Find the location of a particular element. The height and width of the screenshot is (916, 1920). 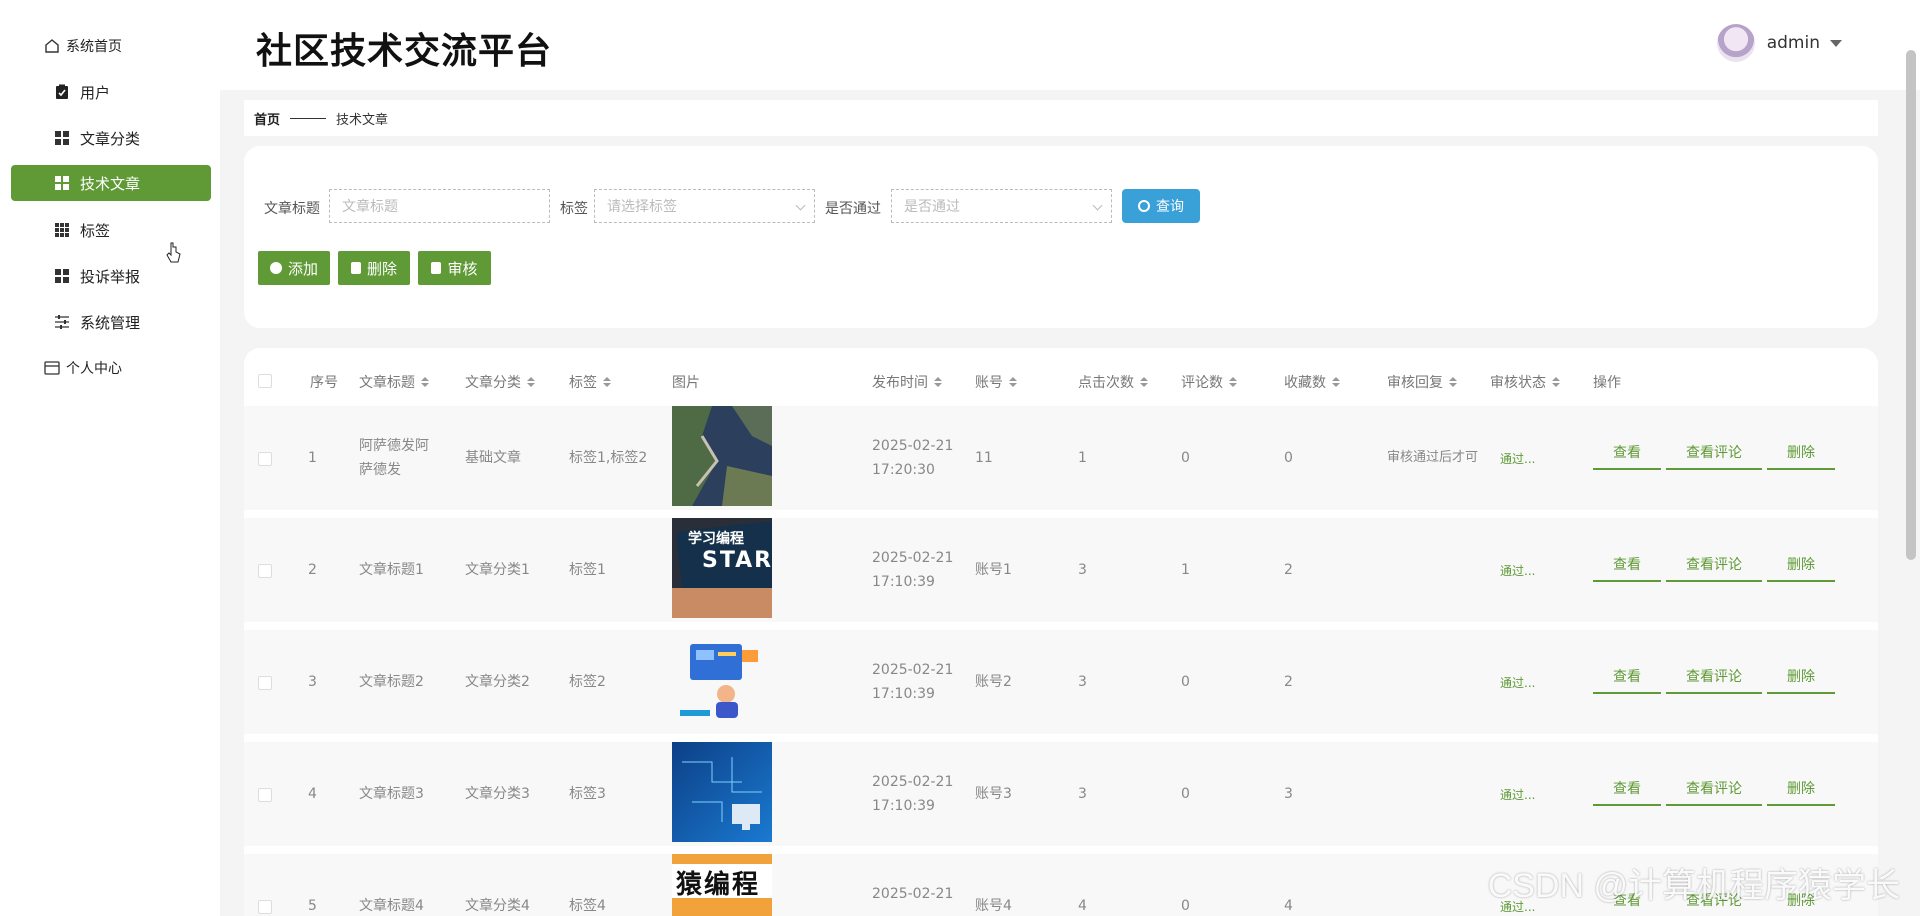

sidebar-item-profile: 个人中心 is located at coordinates (124, 368).